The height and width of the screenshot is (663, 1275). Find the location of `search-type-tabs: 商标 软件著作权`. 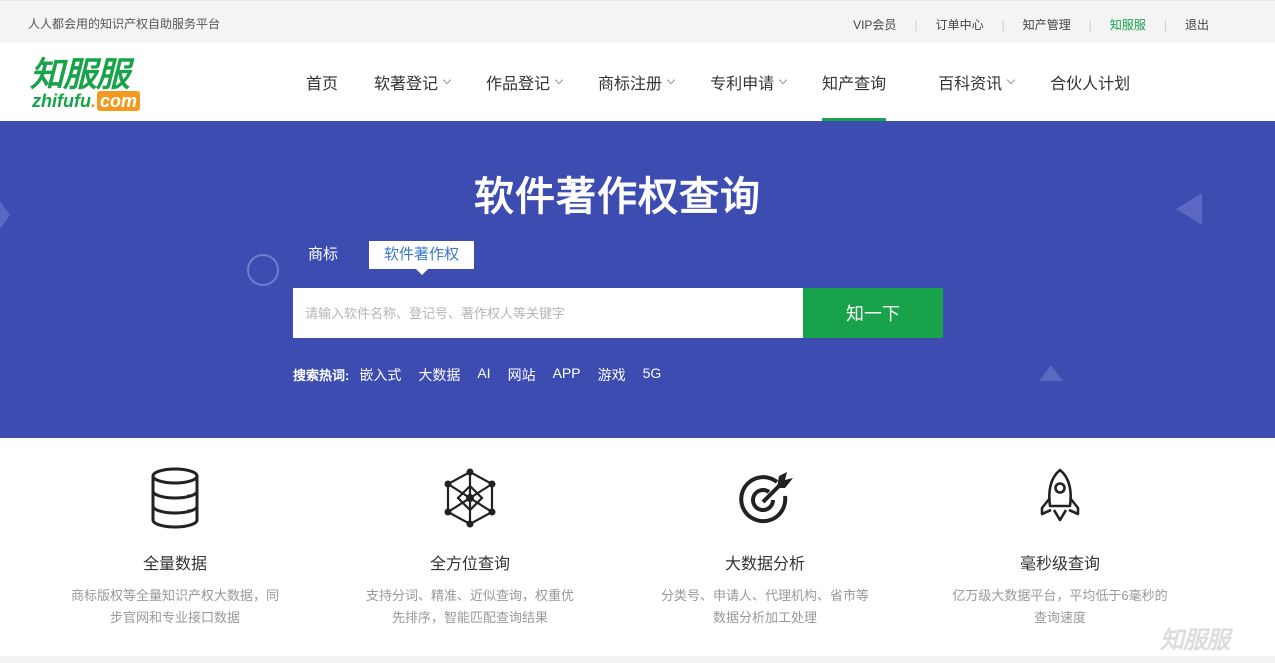

search-type-tabs: 商标 软件著作权 is located at coordinates (384, 258).